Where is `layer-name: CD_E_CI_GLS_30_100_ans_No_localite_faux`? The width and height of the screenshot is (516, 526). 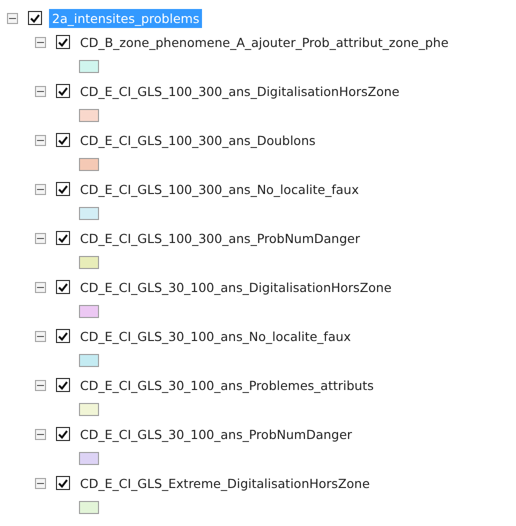 layer-name: CD_E_CI_GLS_30_100_ans_No_localite_faux is located at coordinates (215, 336).